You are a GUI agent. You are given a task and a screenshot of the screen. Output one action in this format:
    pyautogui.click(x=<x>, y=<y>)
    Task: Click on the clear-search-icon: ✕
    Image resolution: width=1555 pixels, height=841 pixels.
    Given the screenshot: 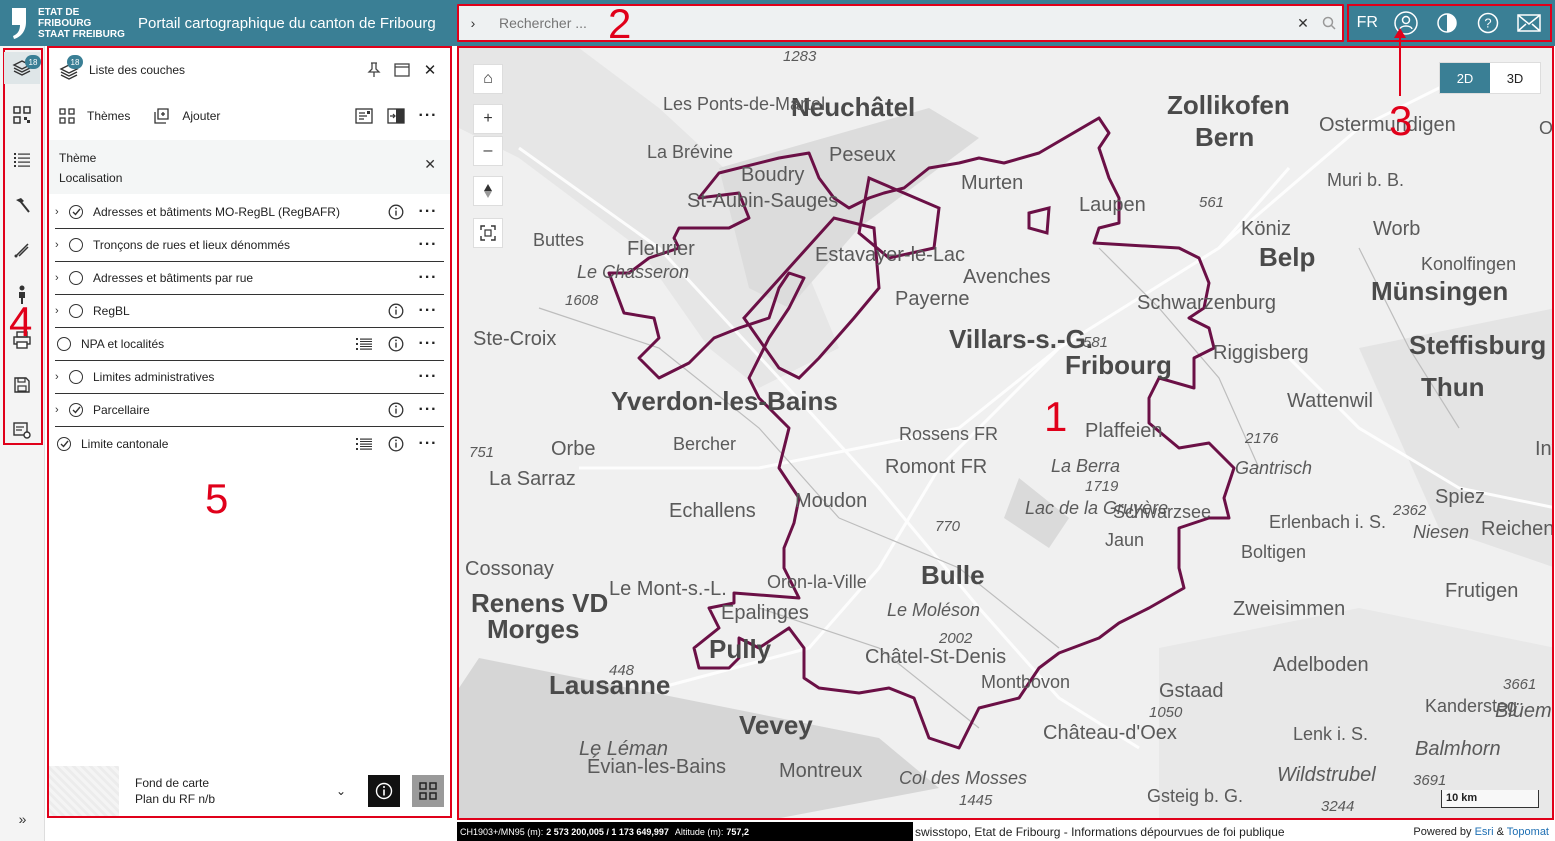 What is the action you would take?
    pyautogui.click(x=1303, y=23)
    